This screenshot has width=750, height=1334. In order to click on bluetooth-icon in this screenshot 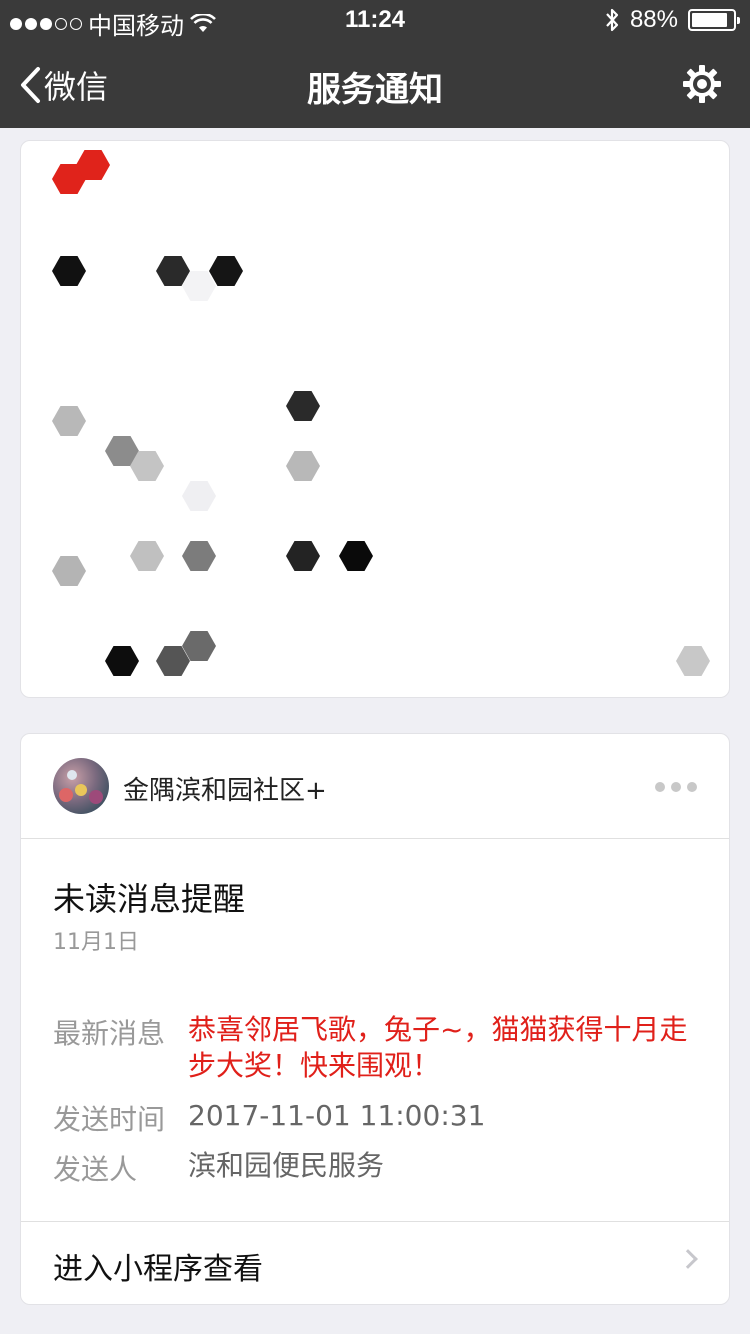, I will do `click(612, 20)`.